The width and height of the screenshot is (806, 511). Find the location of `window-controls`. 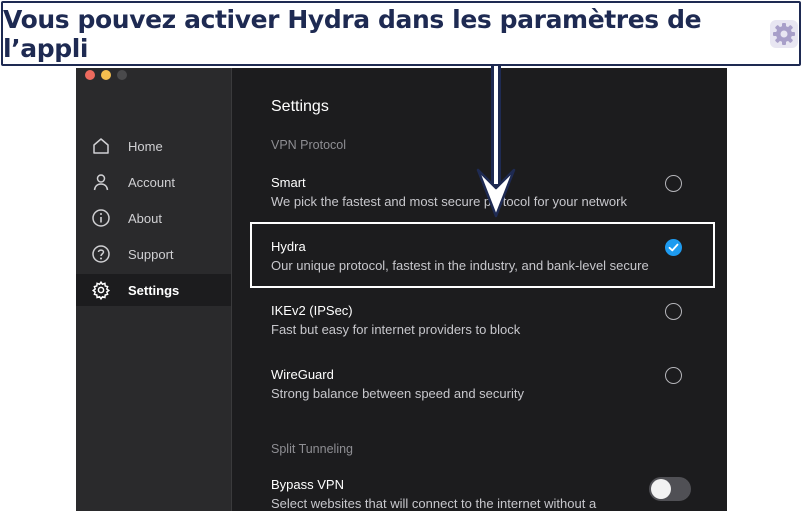

window-controls is located at coordinates (106, 75).